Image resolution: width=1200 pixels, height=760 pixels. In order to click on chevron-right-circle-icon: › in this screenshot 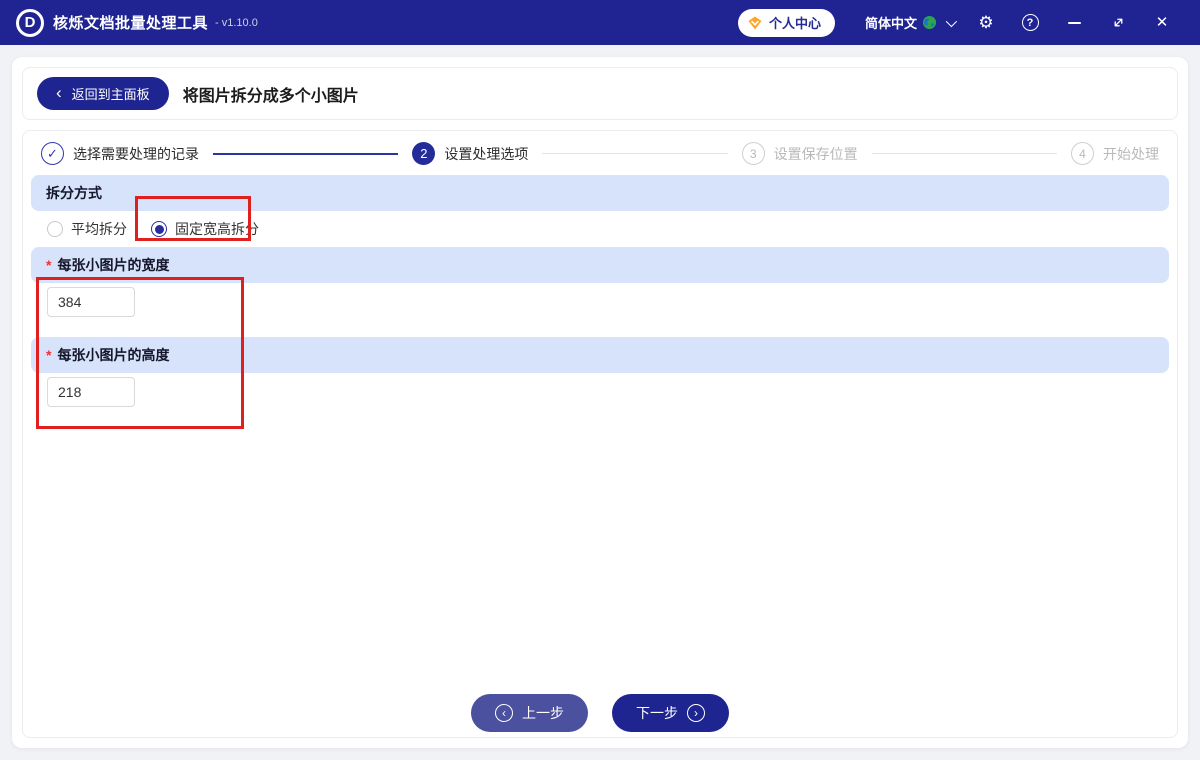, I will do `click(696, 713)`.